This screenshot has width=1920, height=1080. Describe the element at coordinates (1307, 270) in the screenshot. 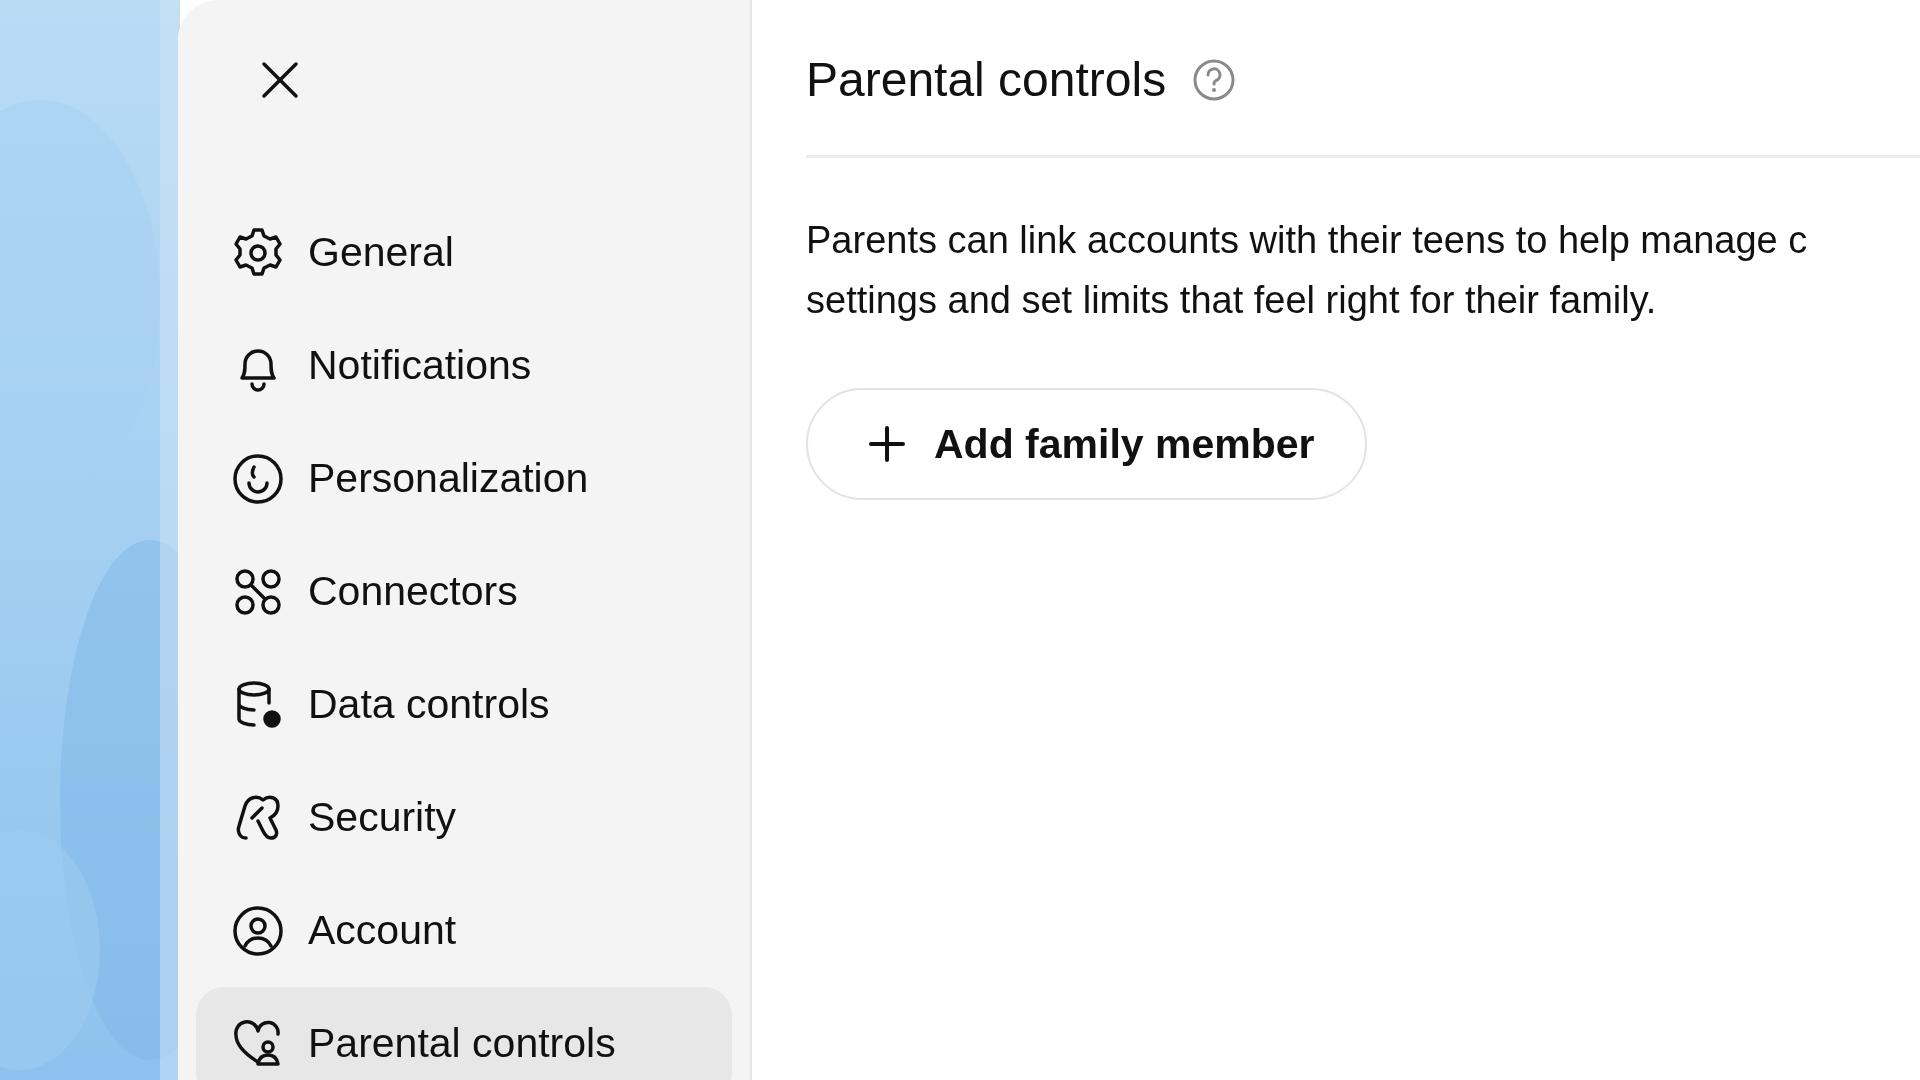

I see `description: Parents can link accounts with their teens to help manage c settings and set limits that feel right for their family.` at that location.